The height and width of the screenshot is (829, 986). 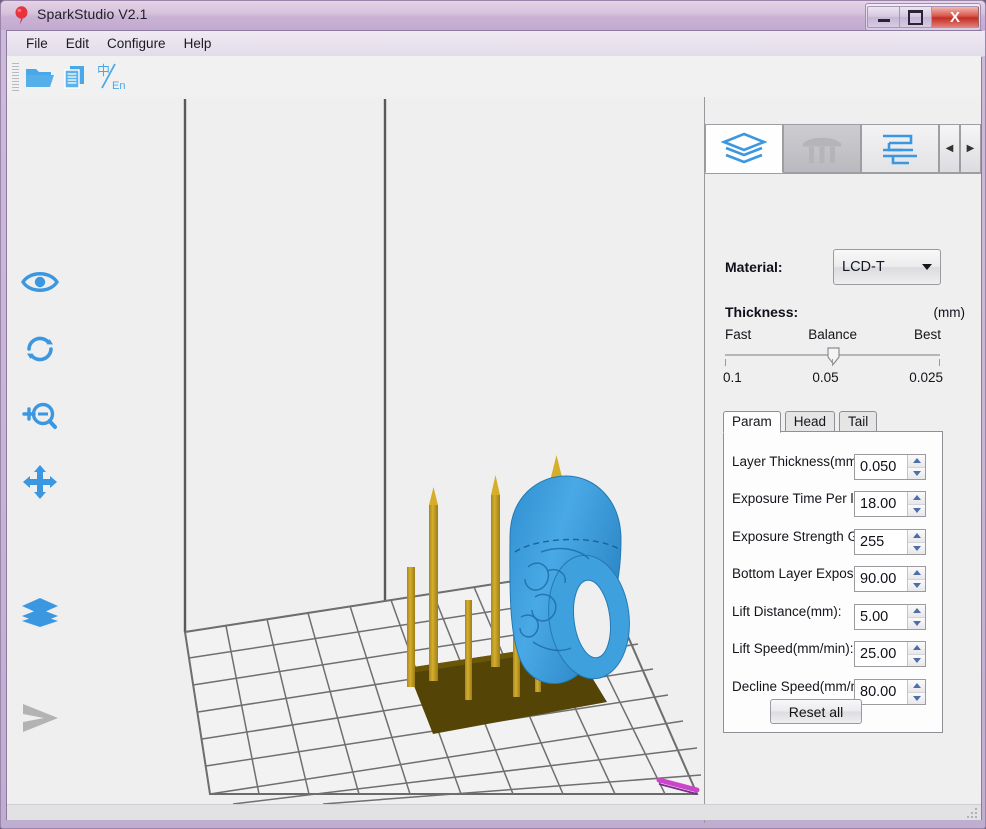 What do you see at coordinates (916, 686) in the screenshot?
I see `spin-up-decline-speed` at bounding box center [916, 686].